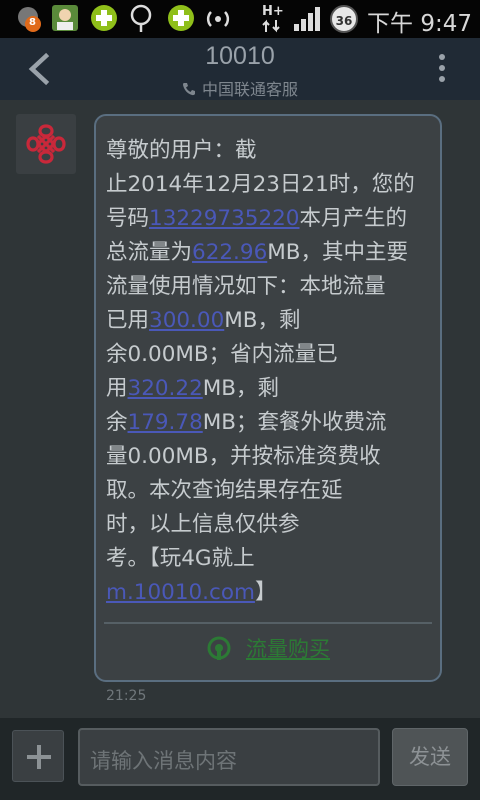 This screenshot has height=800, width=480. I want to click on message-link: m.10010.com, so click(180, 592).